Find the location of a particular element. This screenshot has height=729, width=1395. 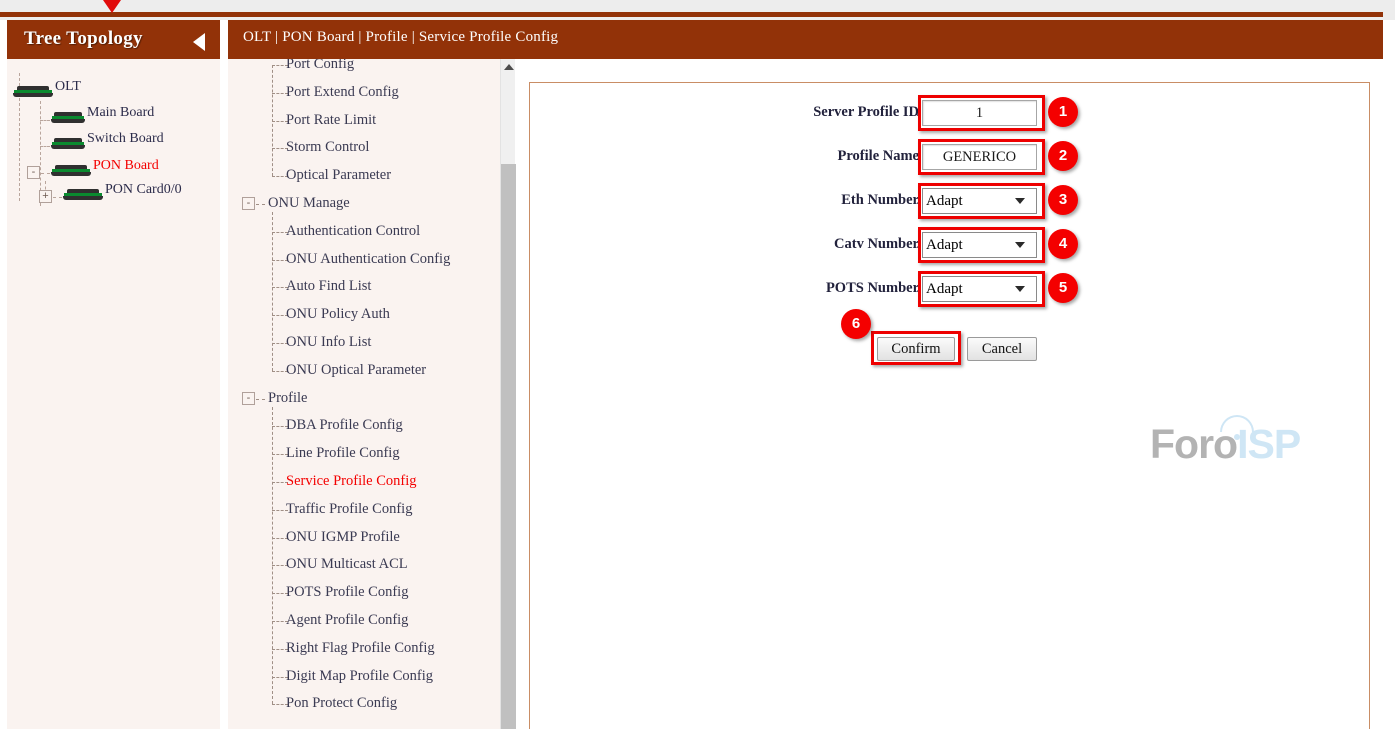

navigation-scrollbar-thumb is located at coordinates (508, 446).